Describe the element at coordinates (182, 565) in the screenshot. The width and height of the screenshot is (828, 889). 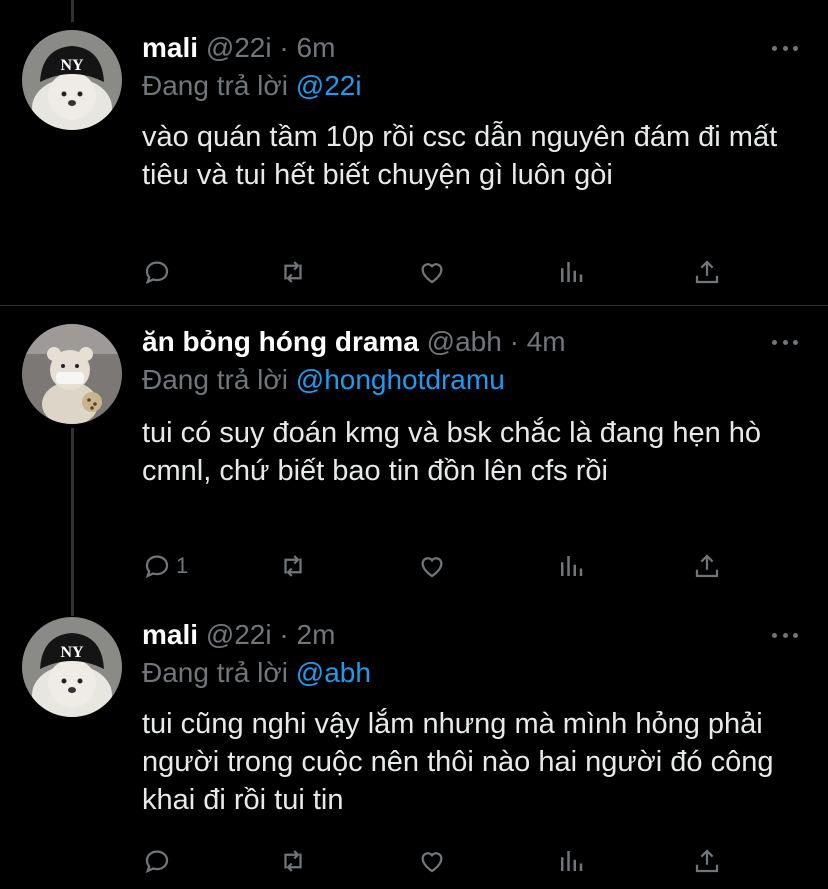
I see `reply-count: 1` at that location.